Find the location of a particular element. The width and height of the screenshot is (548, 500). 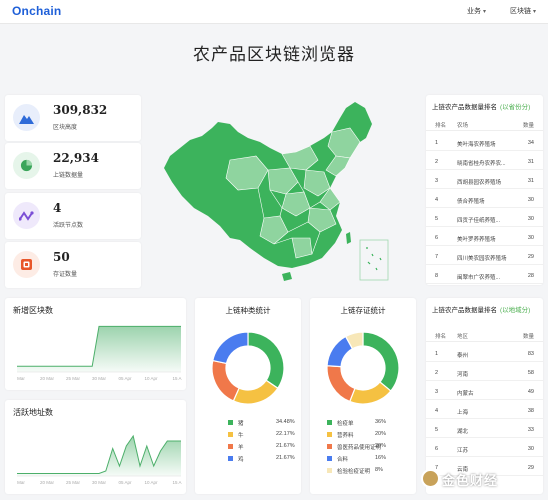

rank-name: 西胡县园农养殖场 is located at coordinates (479, 183).